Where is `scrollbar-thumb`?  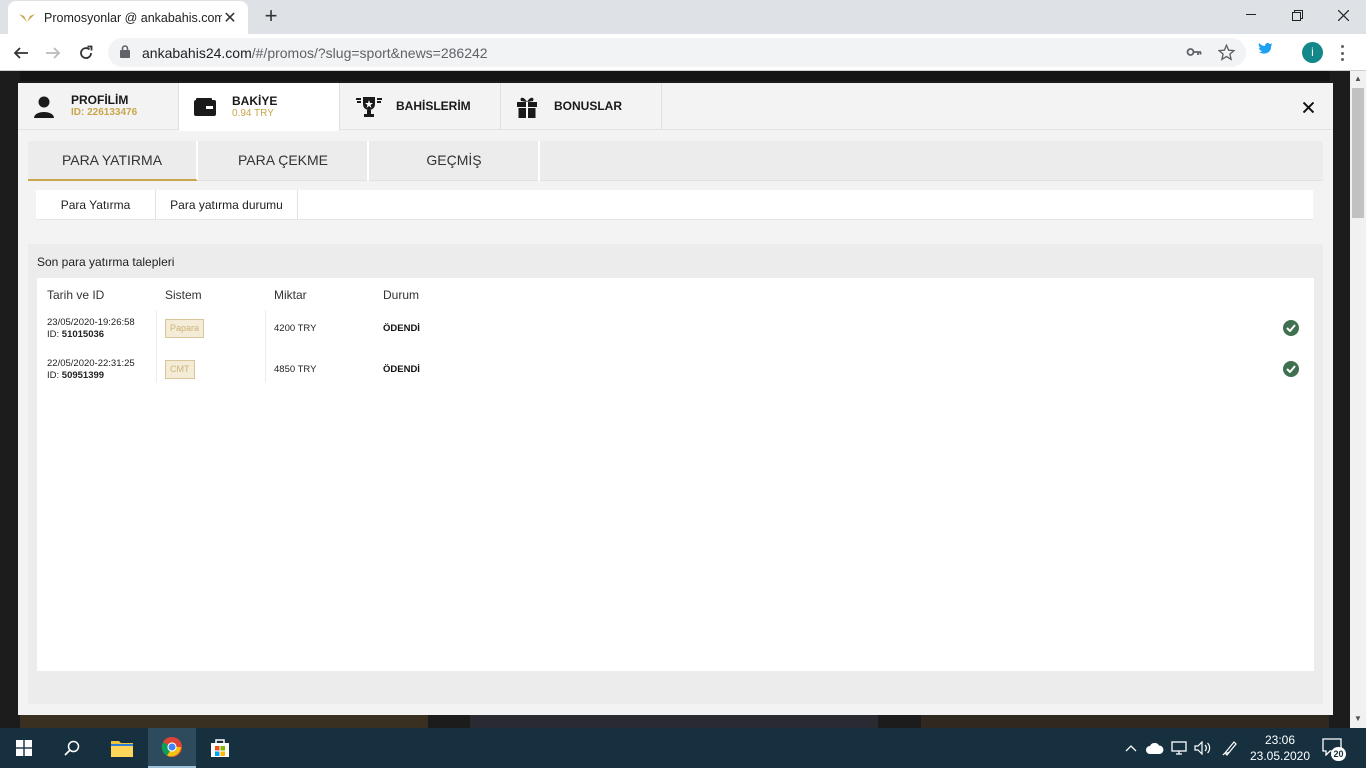
scrollbar-thumb is located at coordinates (1358, 153).